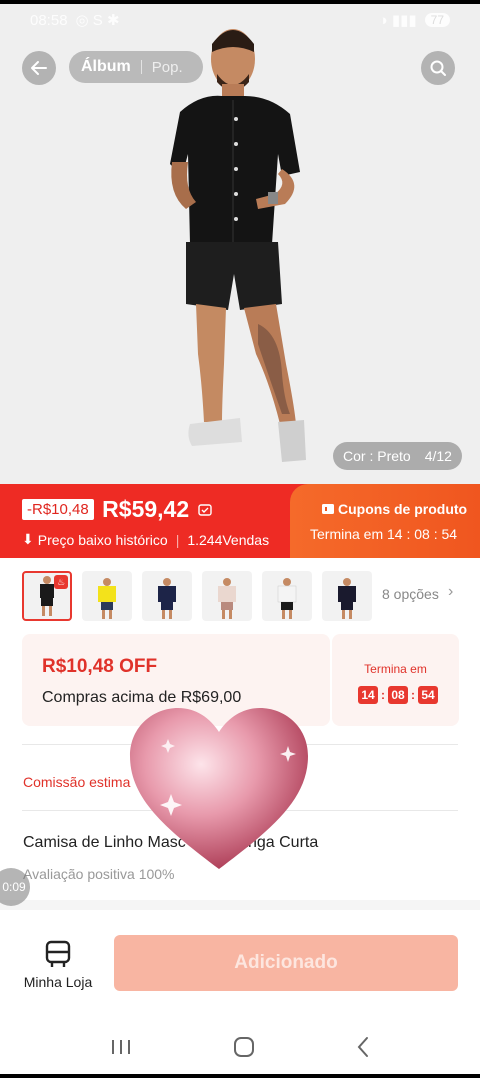  What do you see at coordinates (240, 905) in the screenshot?
I see `section-separator` at bounding box center [240, 905].